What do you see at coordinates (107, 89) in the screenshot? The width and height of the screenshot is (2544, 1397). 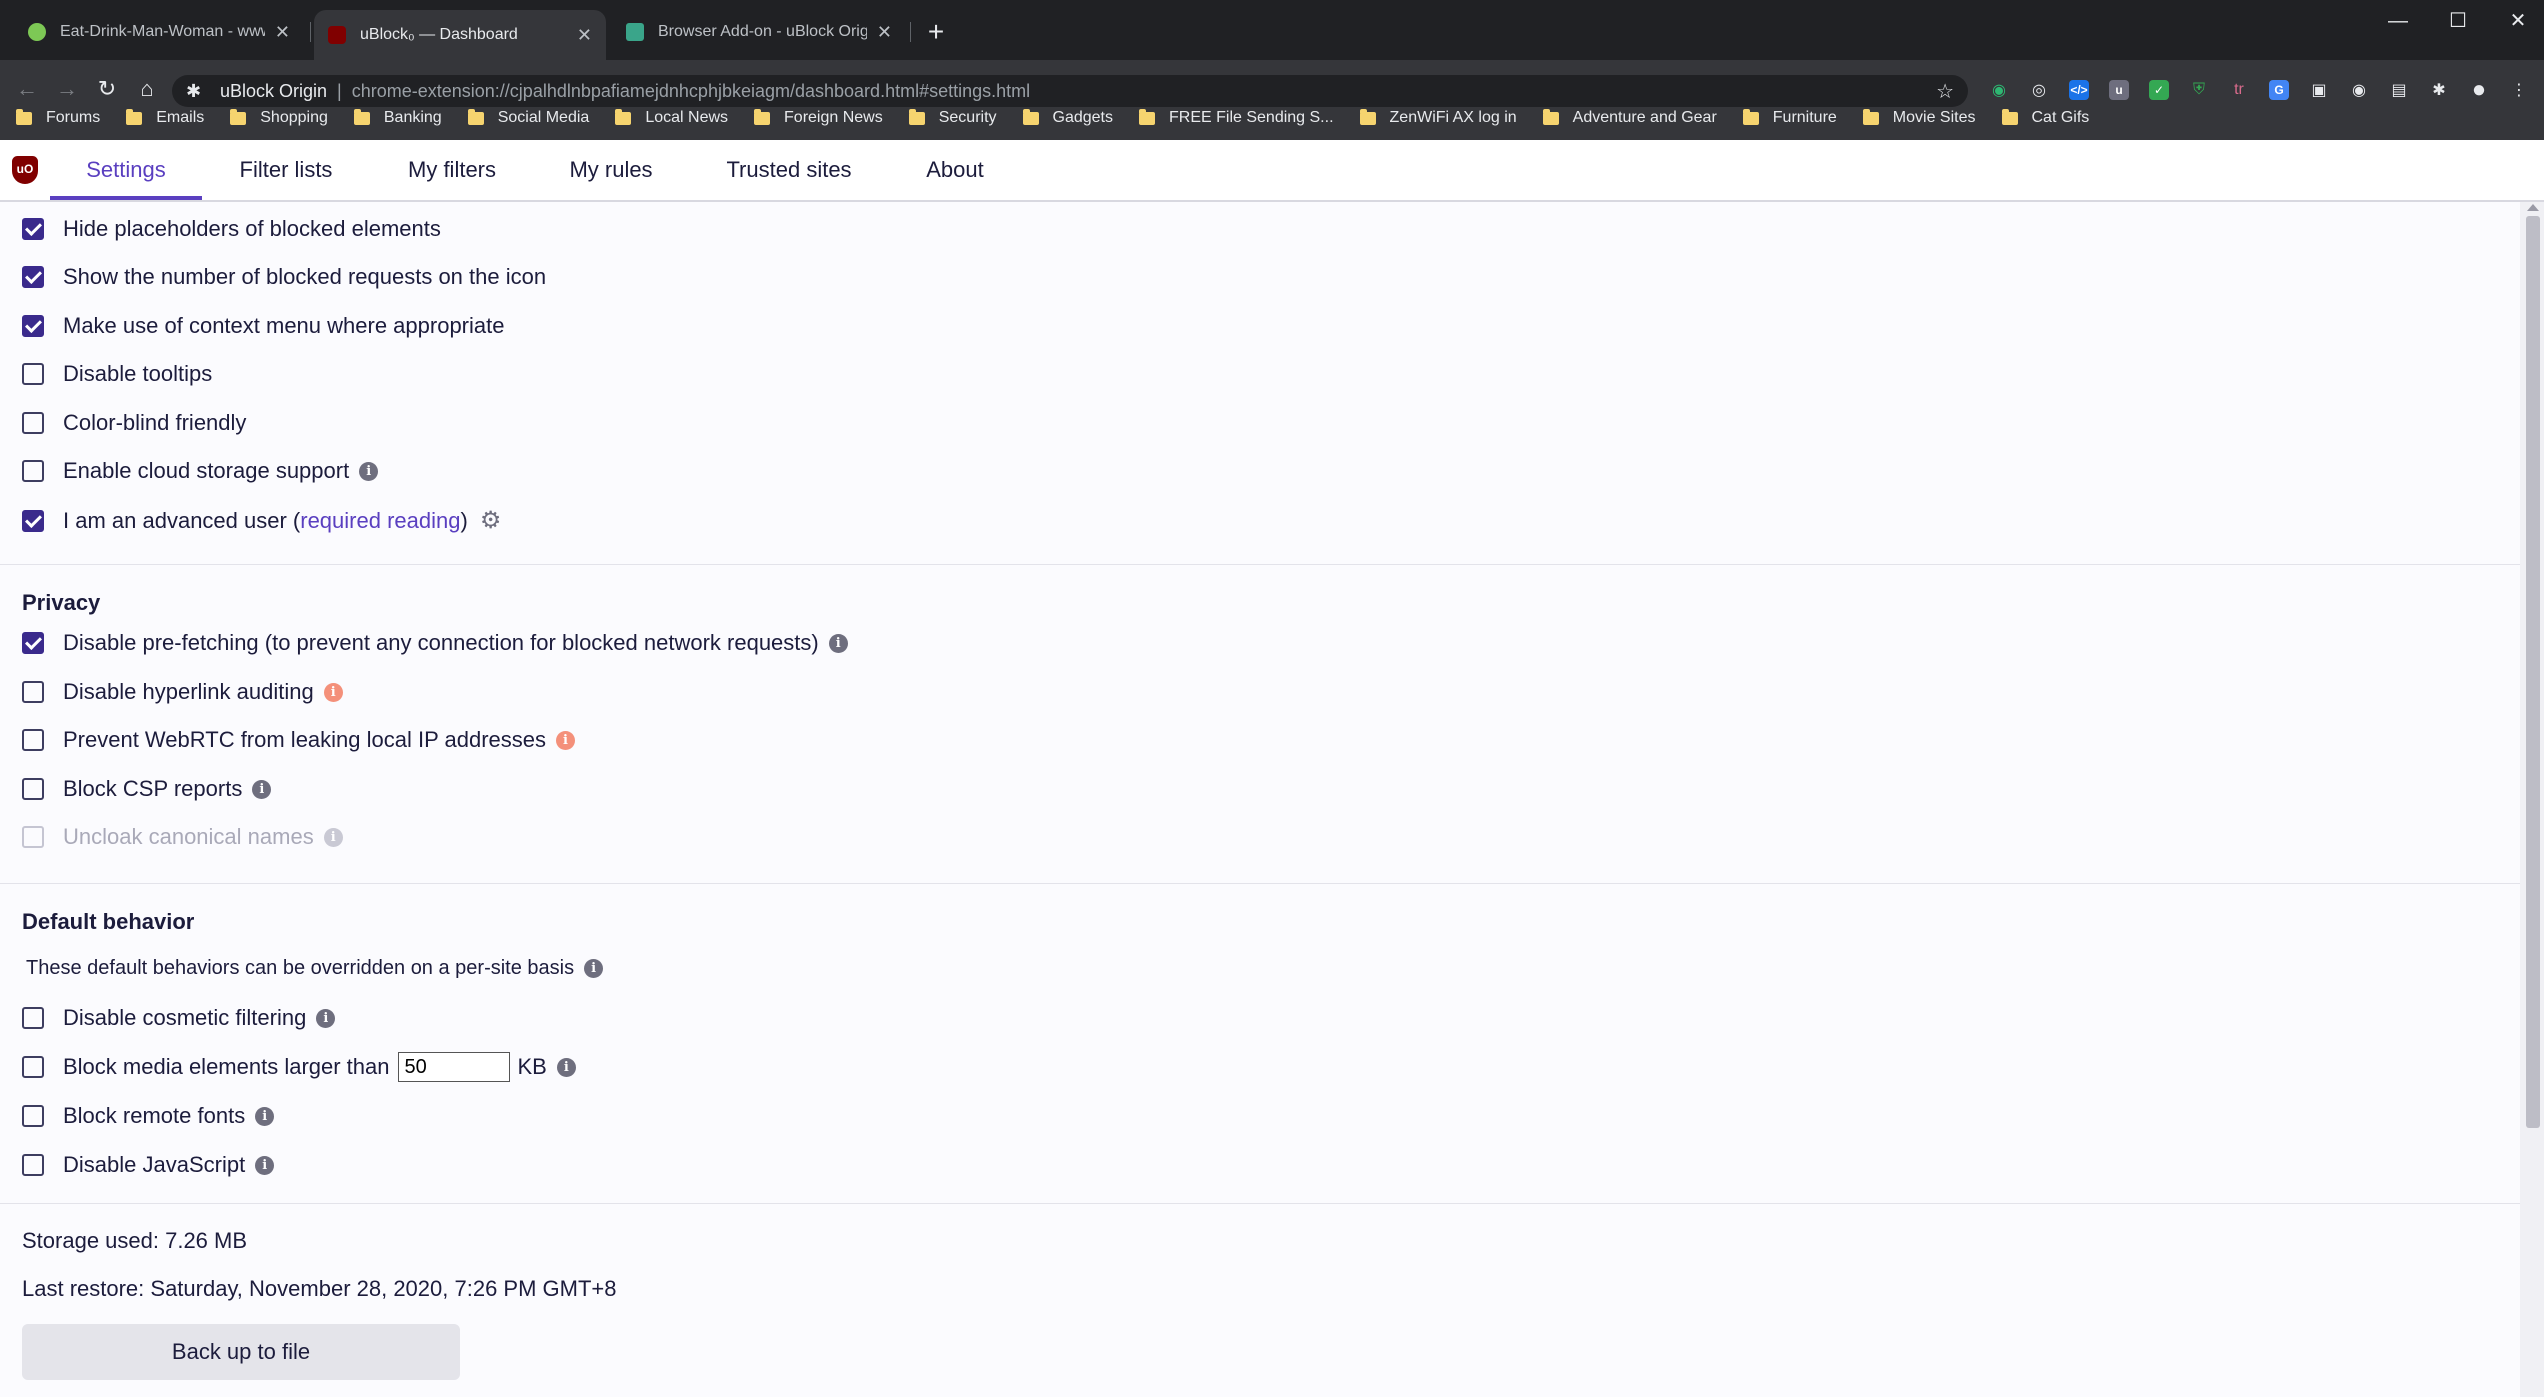 I see `reload-icon: ↻` at bounding box center [107, 89].